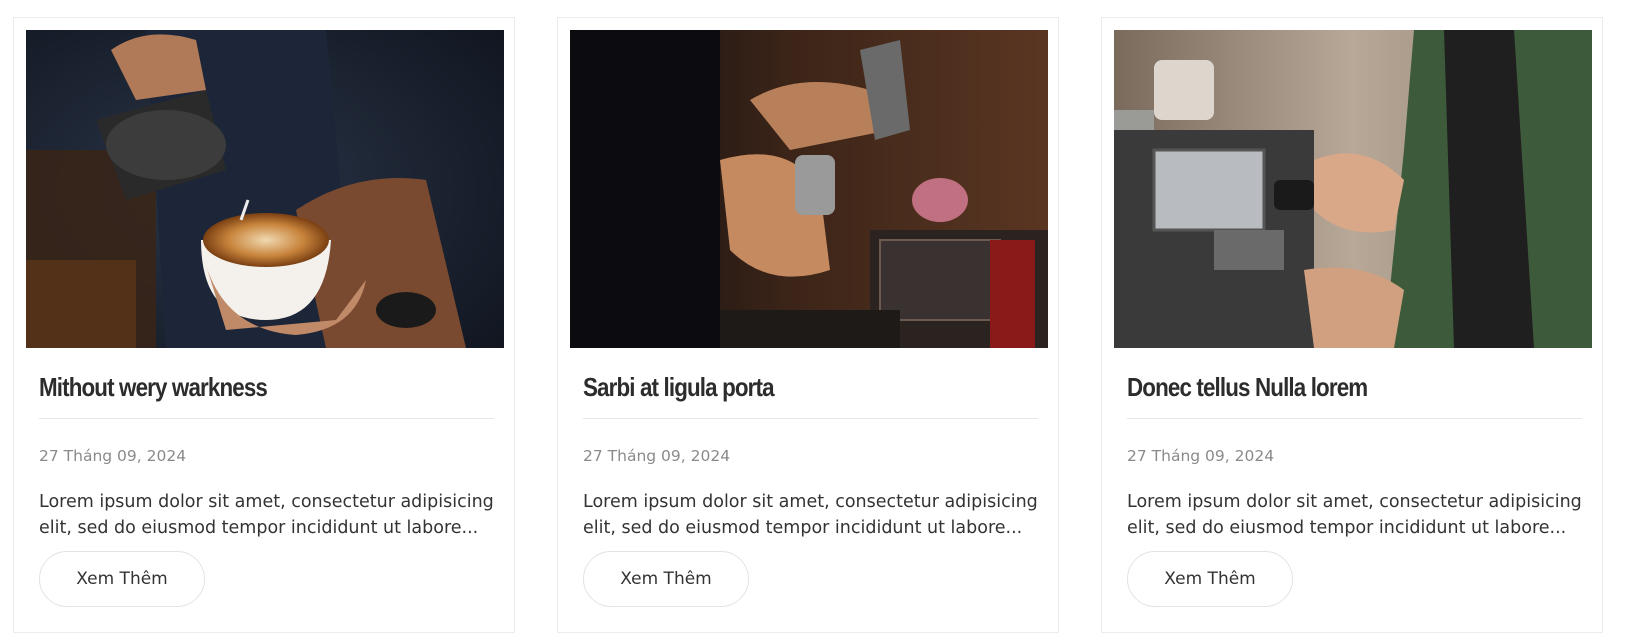  I want to click on post-thumbnail-barista, so click(1353, 189).